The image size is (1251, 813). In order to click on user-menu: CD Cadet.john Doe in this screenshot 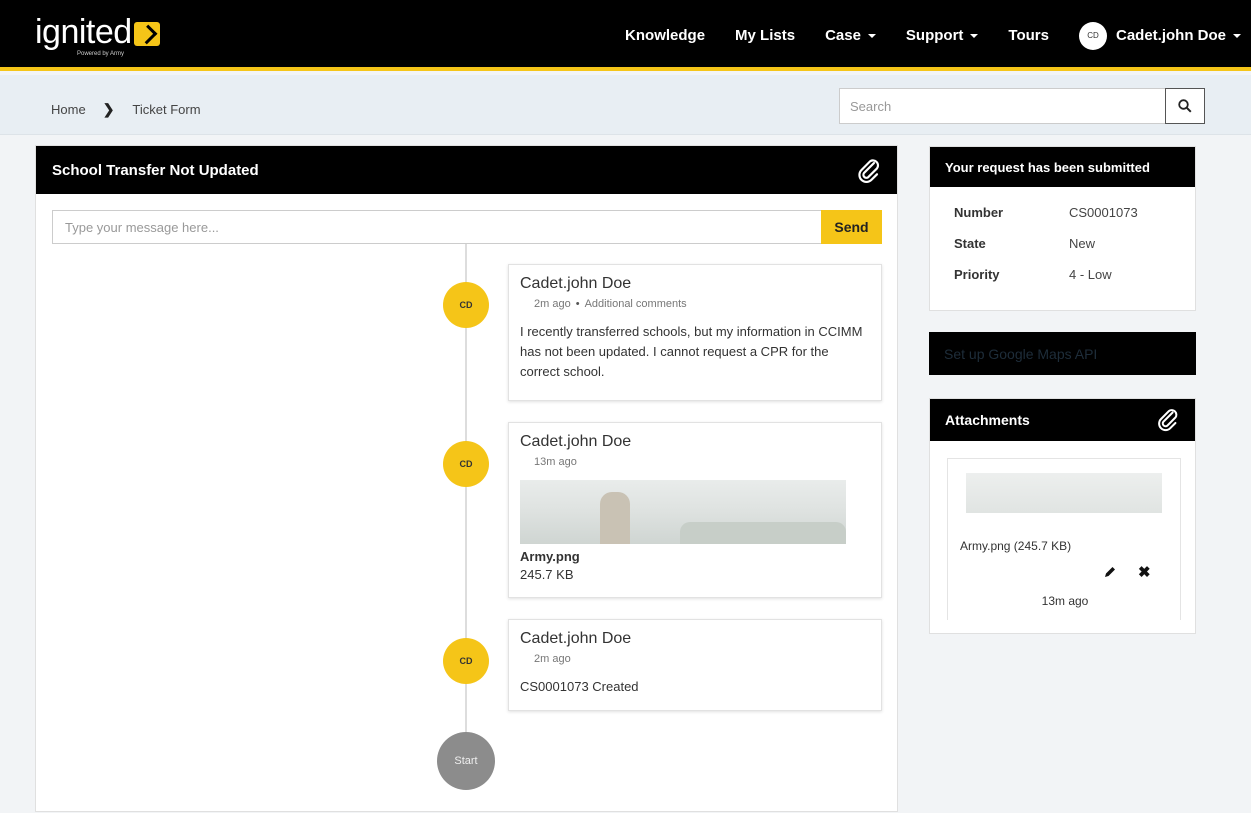, I will do `click(1159, 35)`.